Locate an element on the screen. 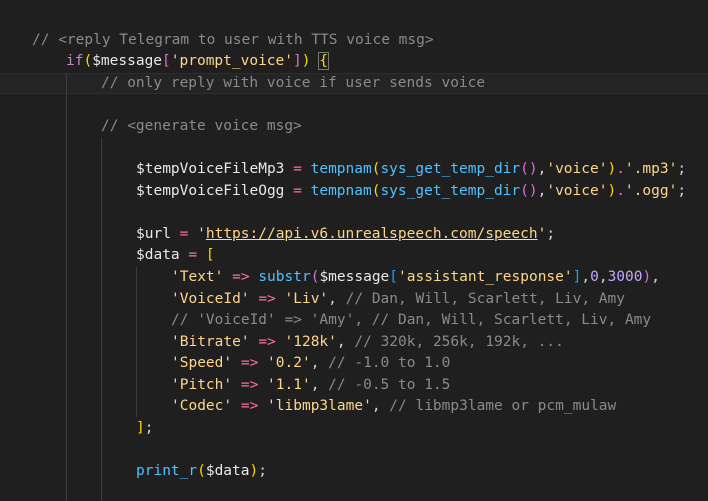 Image resolution: width=708 pixels, height=501 pixels. array-key: 'Bitrate' is located at coordinates (210, 342).